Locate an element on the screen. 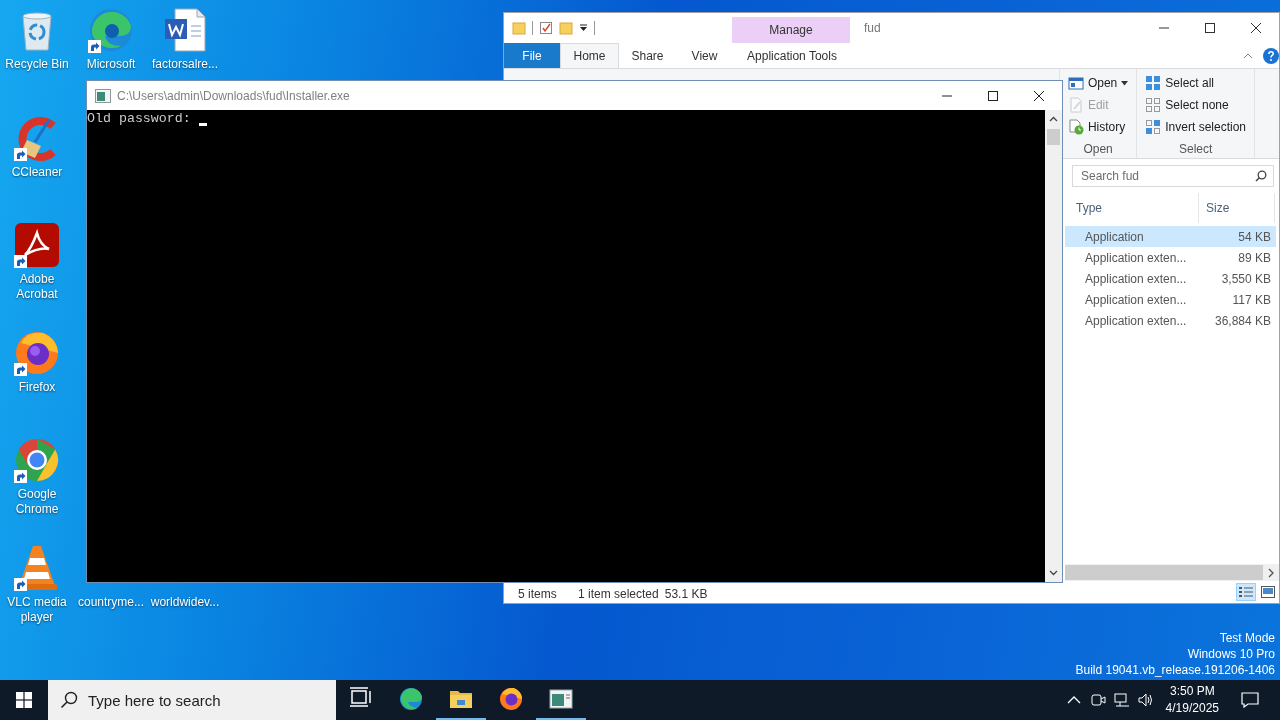 The image size is (1280, 720). ribbon-tab: File is located at coordinates (532, 55).